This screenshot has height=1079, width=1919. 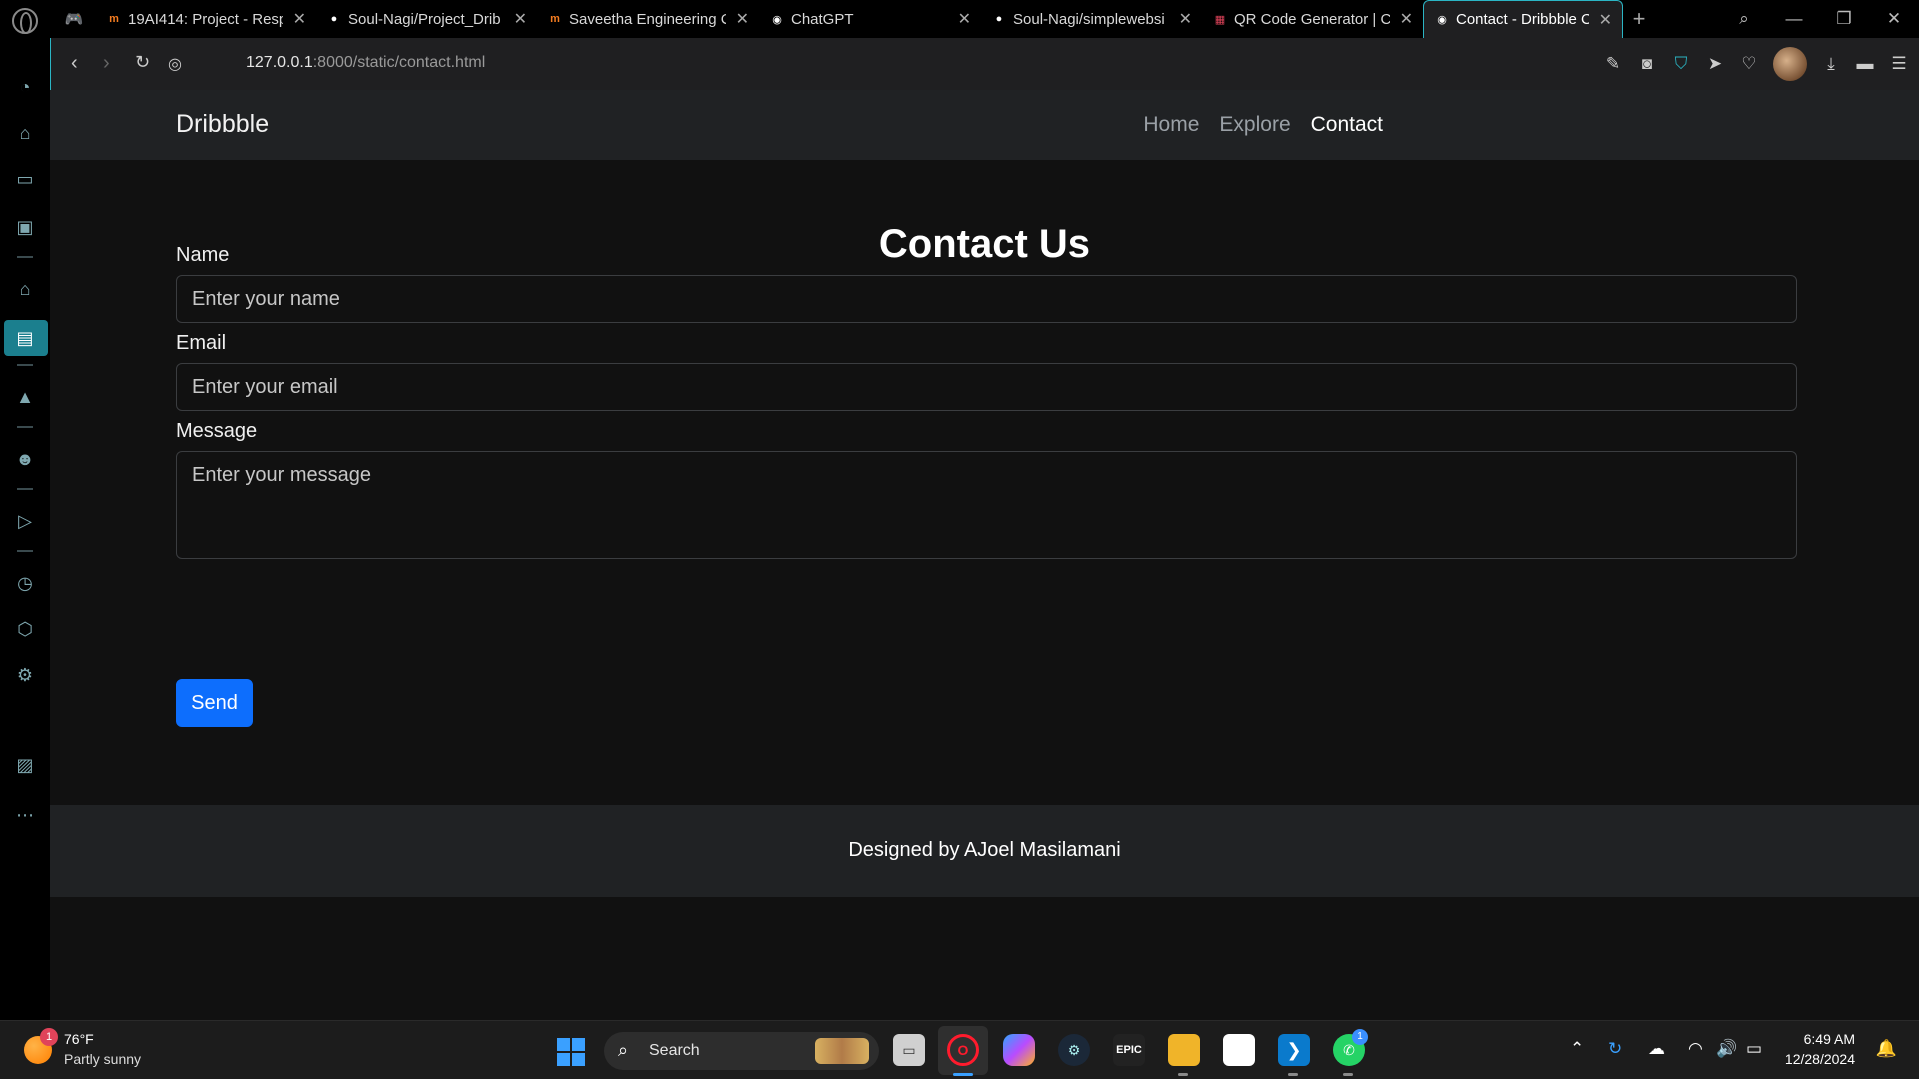 What do you see at coordinates (106, 63) in the screenshot?
I see `forward-icon: ›` at bounding box center [106, 63].